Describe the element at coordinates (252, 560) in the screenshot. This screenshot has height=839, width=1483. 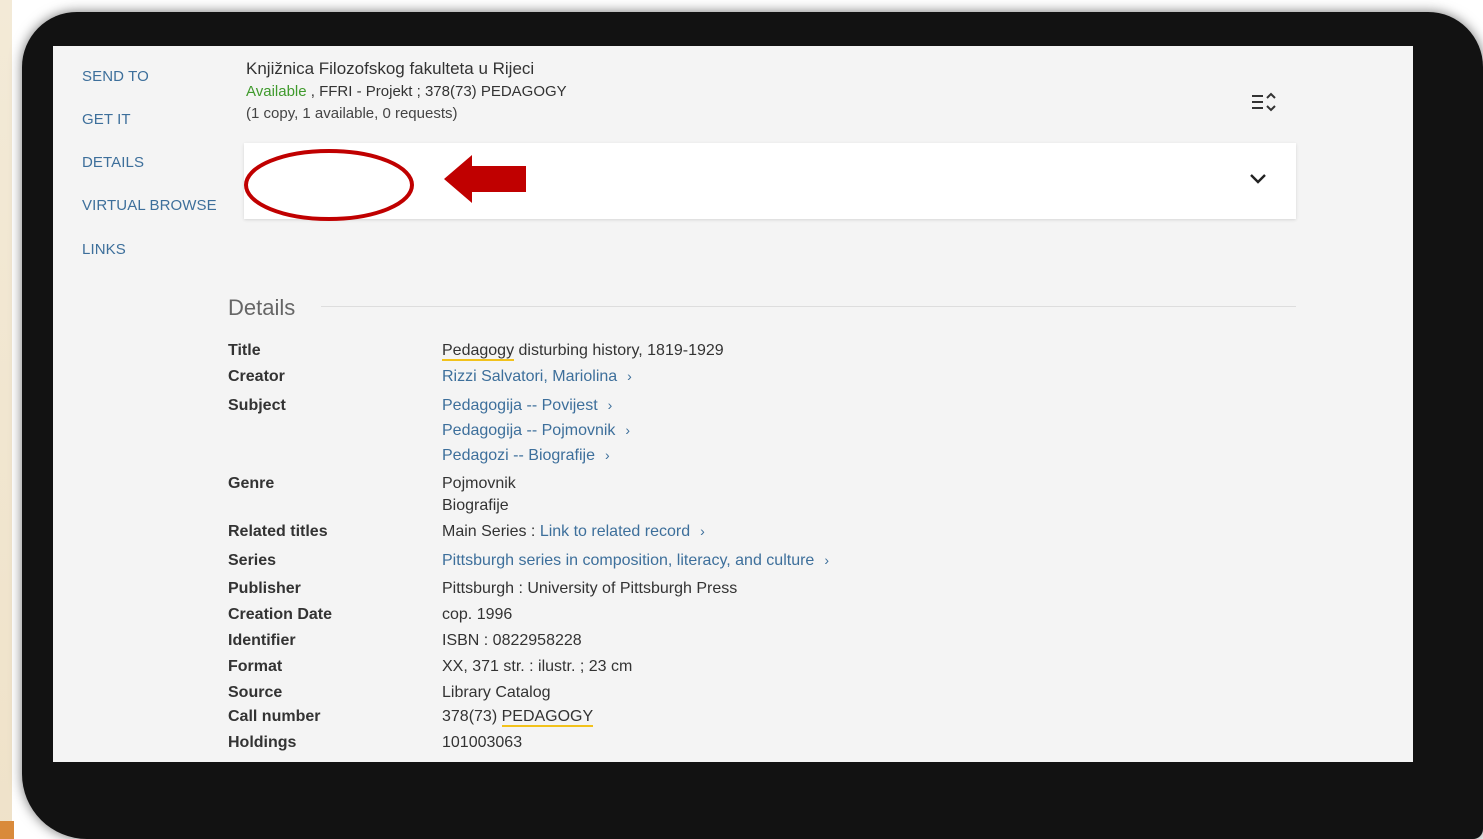
I see `series-label: Series` at that location.